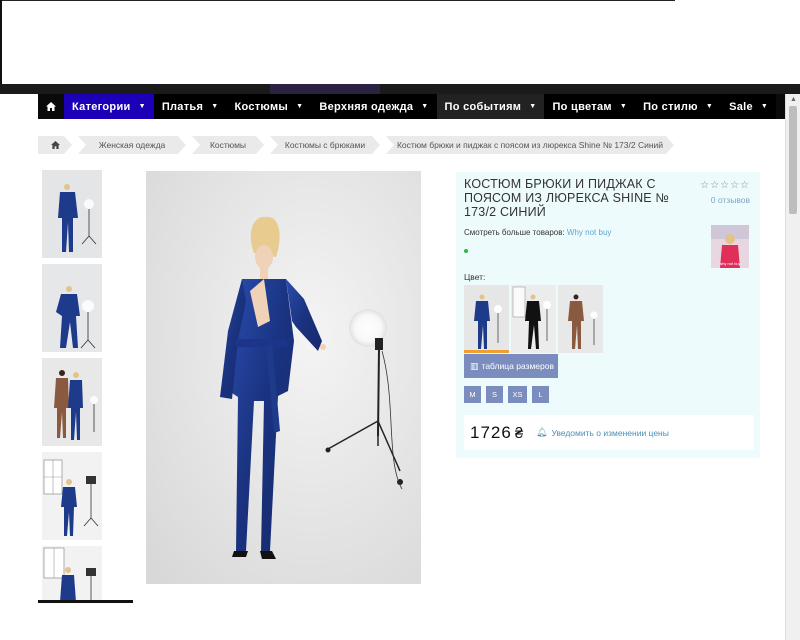 Image resolution: width=800 pixels, height=640 pixels. What do you see at coordinates (729, 263) in the screenshot?
I see `svg-text: why not buy` at bounding box center [729, 263].